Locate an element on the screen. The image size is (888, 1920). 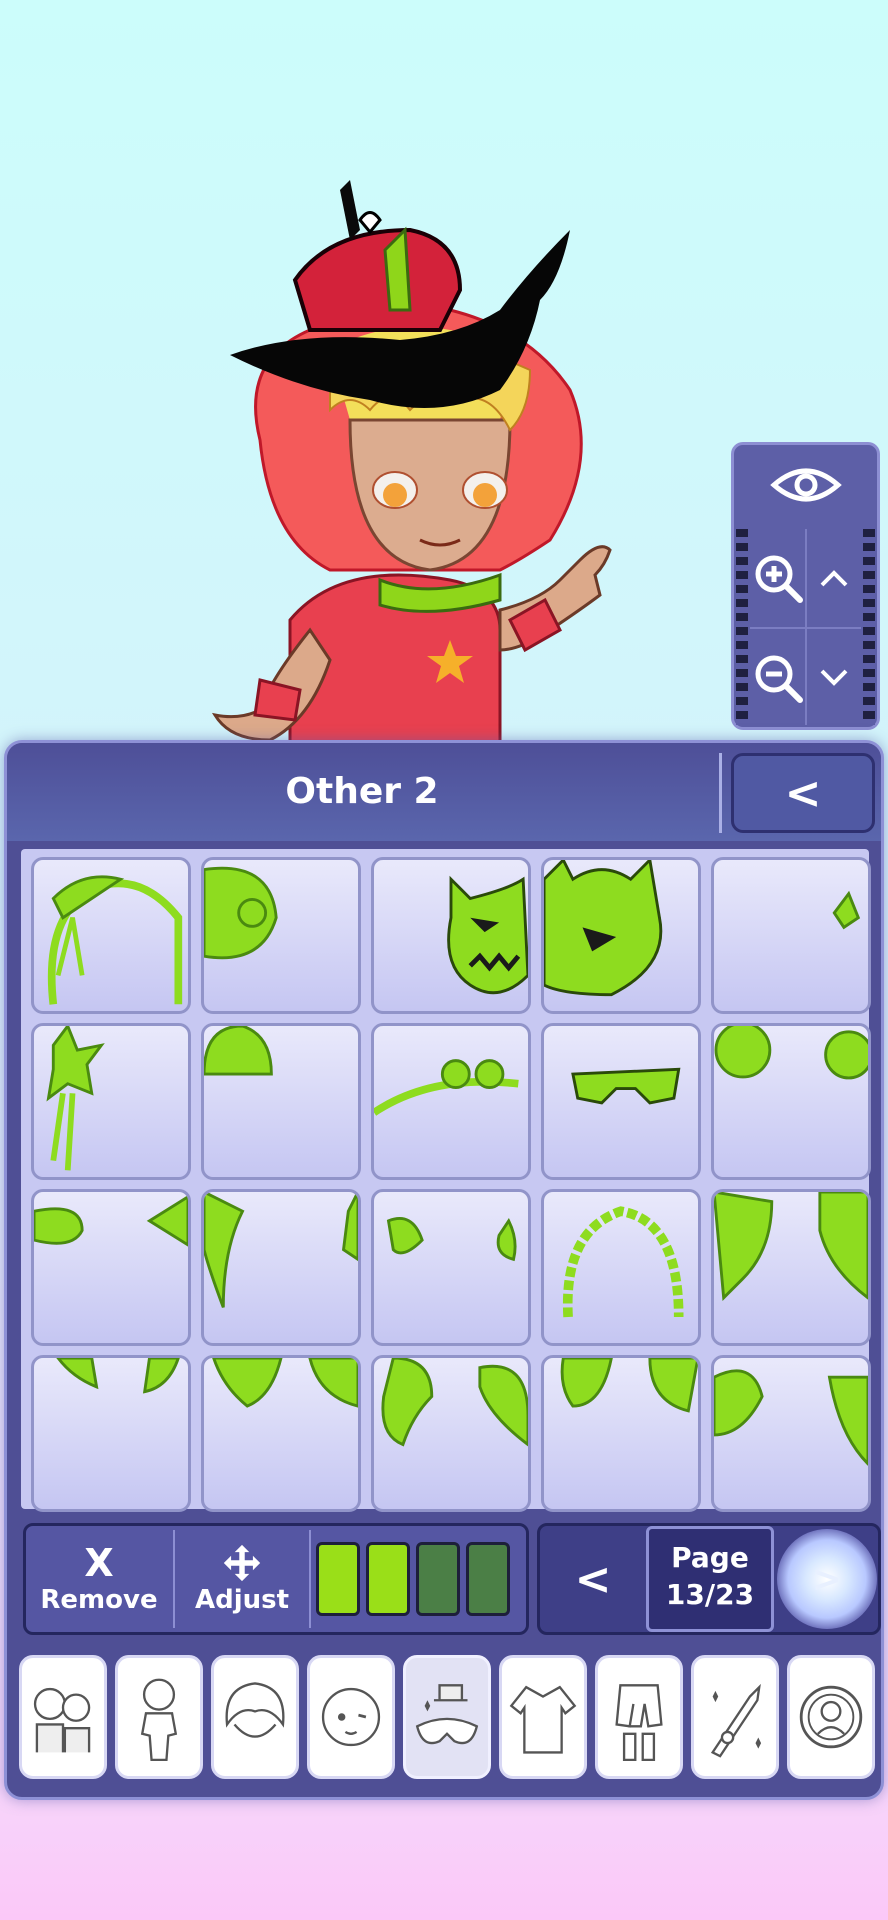
item-long-horns is located at coordinates (451, 1433).